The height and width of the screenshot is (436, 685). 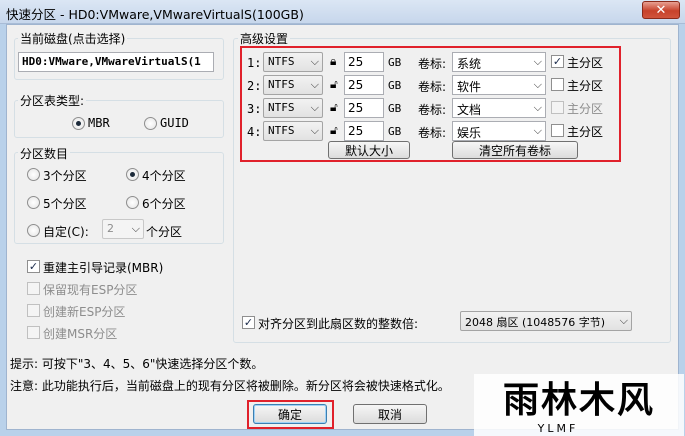 I want to click on guid-label: GUID, so click(x=174, y=123).